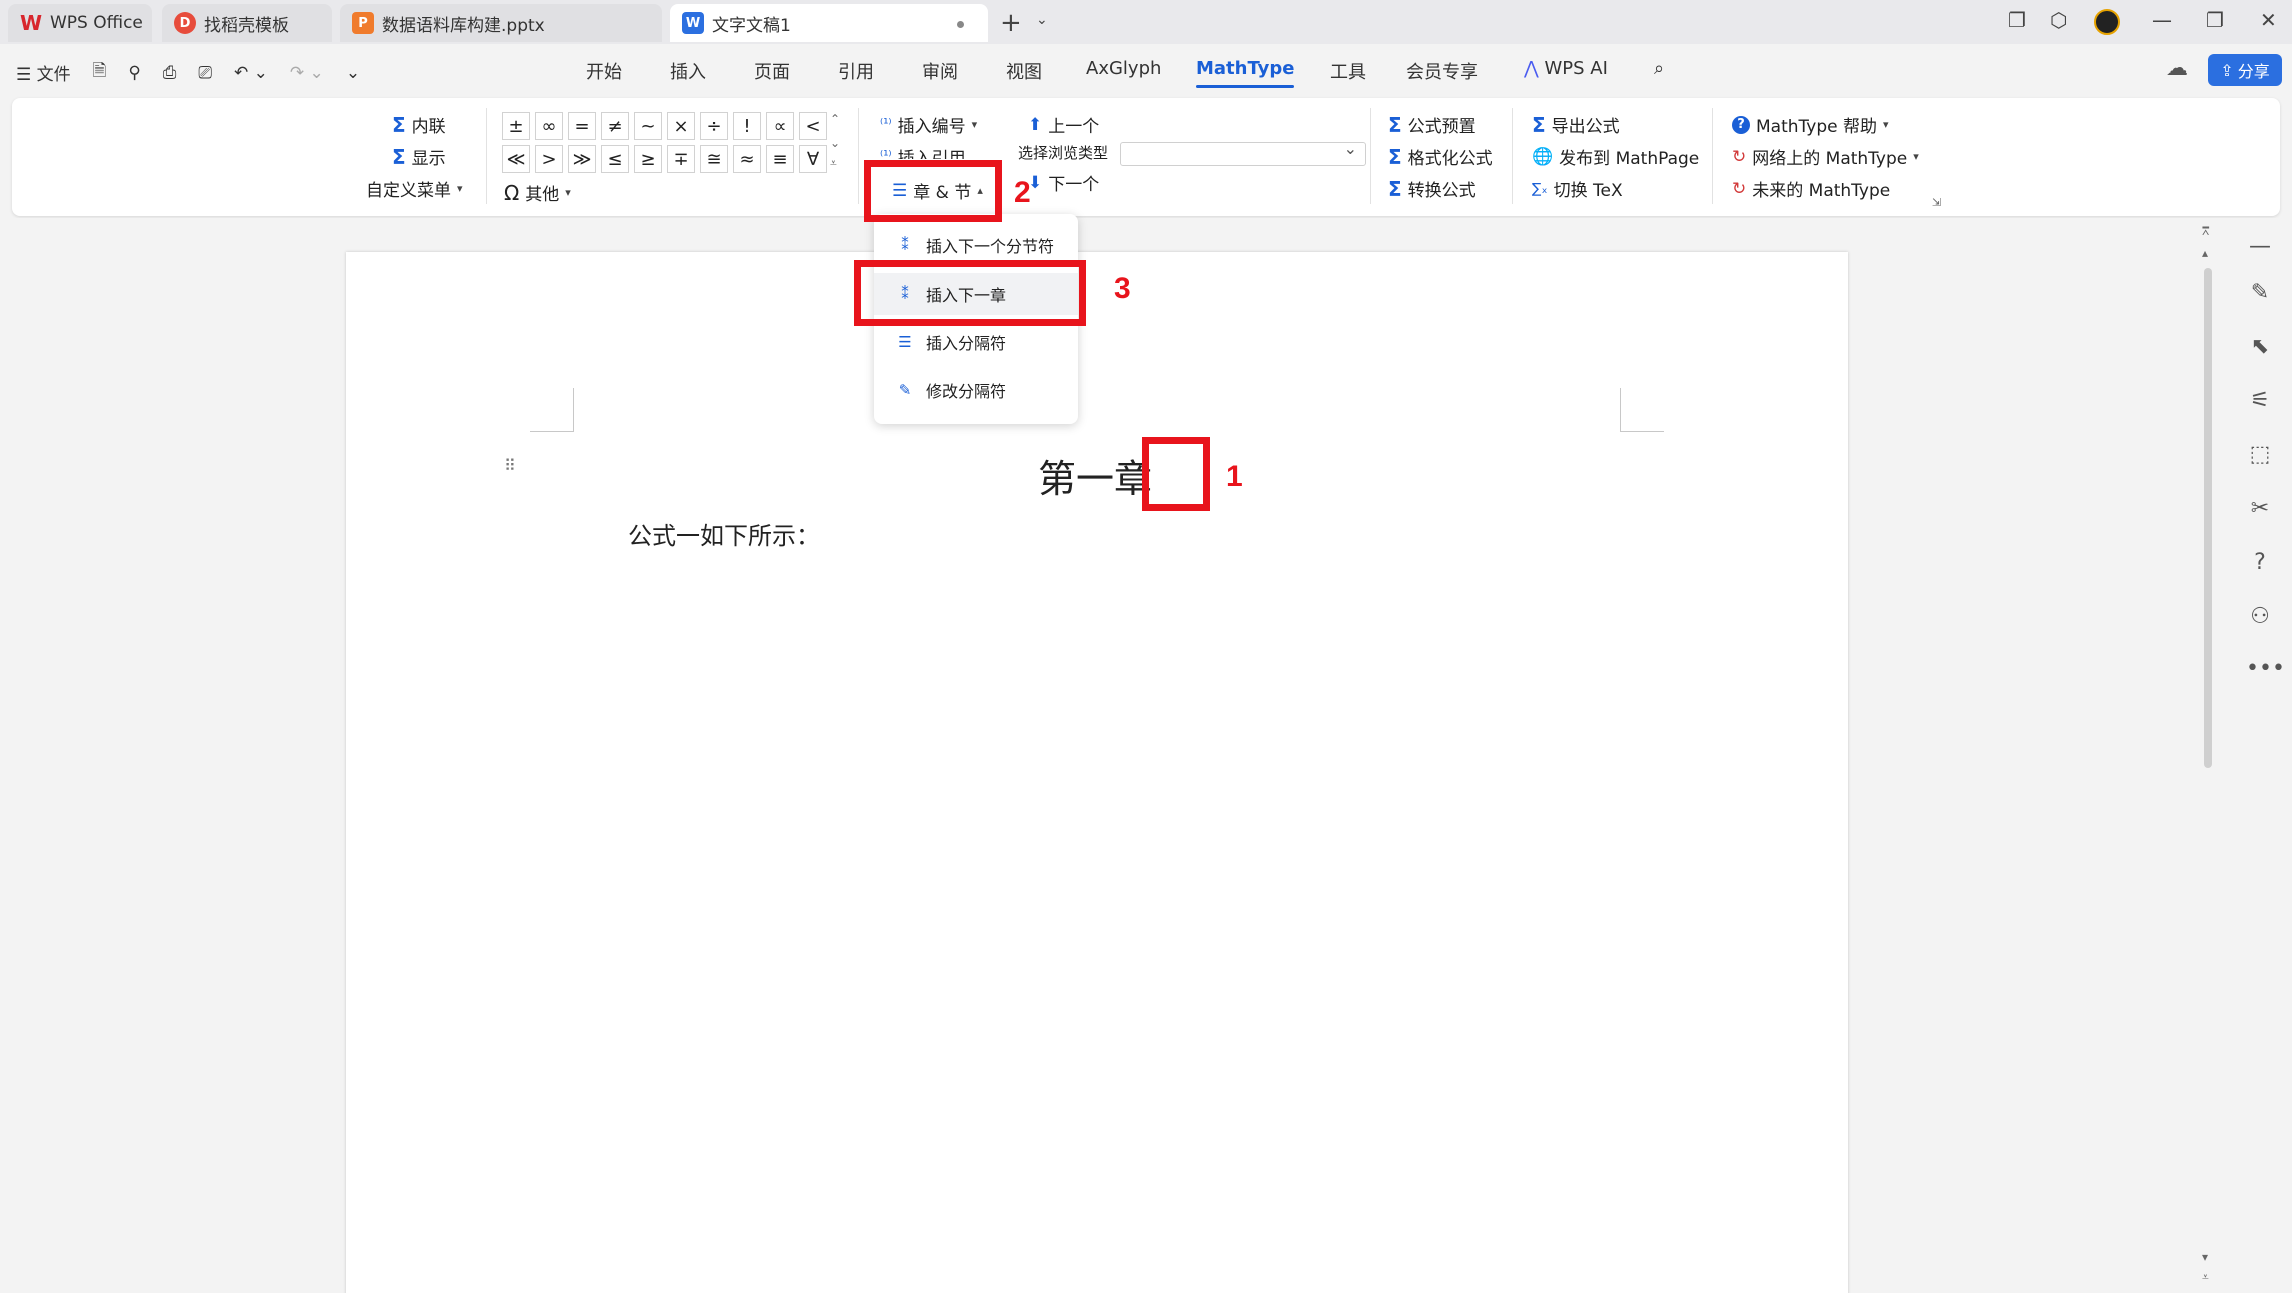 This screenshot has height=1293, width=2292. Describe the element at coordinates (940, 71) in the screenshot. I see `tab-review: 审阅` at that location.